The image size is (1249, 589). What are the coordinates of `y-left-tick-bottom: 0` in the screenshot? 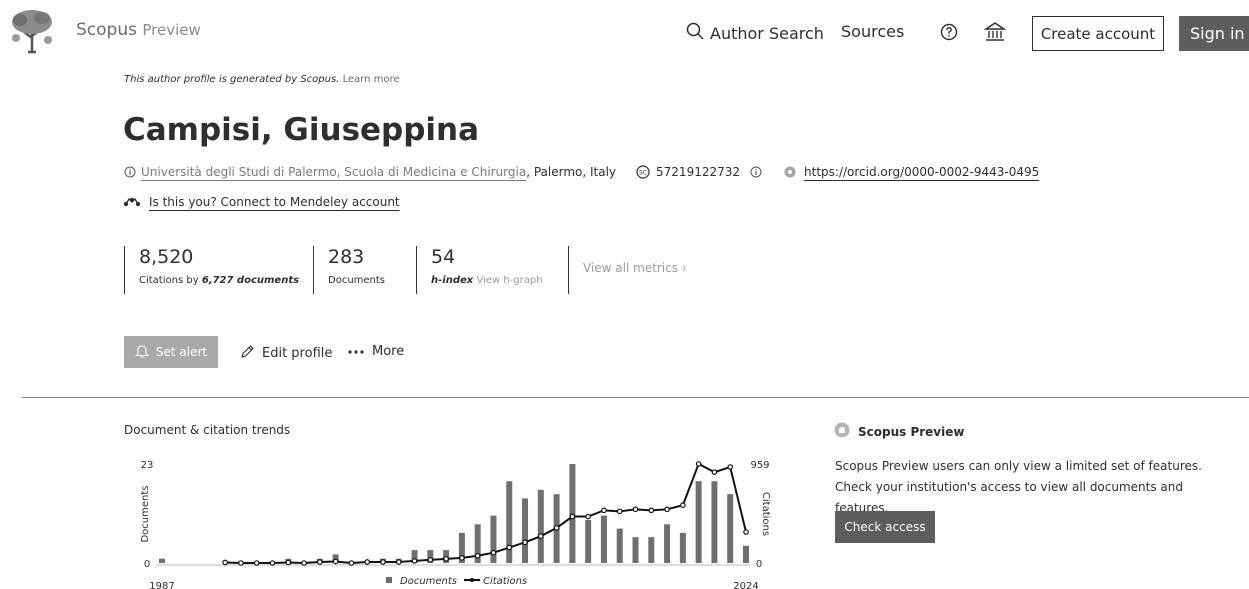 It's located at (147, 564).